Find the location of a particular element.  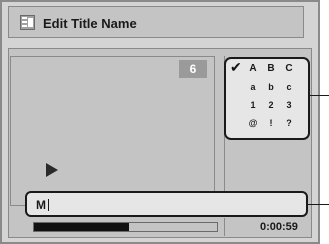

char-key: @ is located at coordinates (253, 123).